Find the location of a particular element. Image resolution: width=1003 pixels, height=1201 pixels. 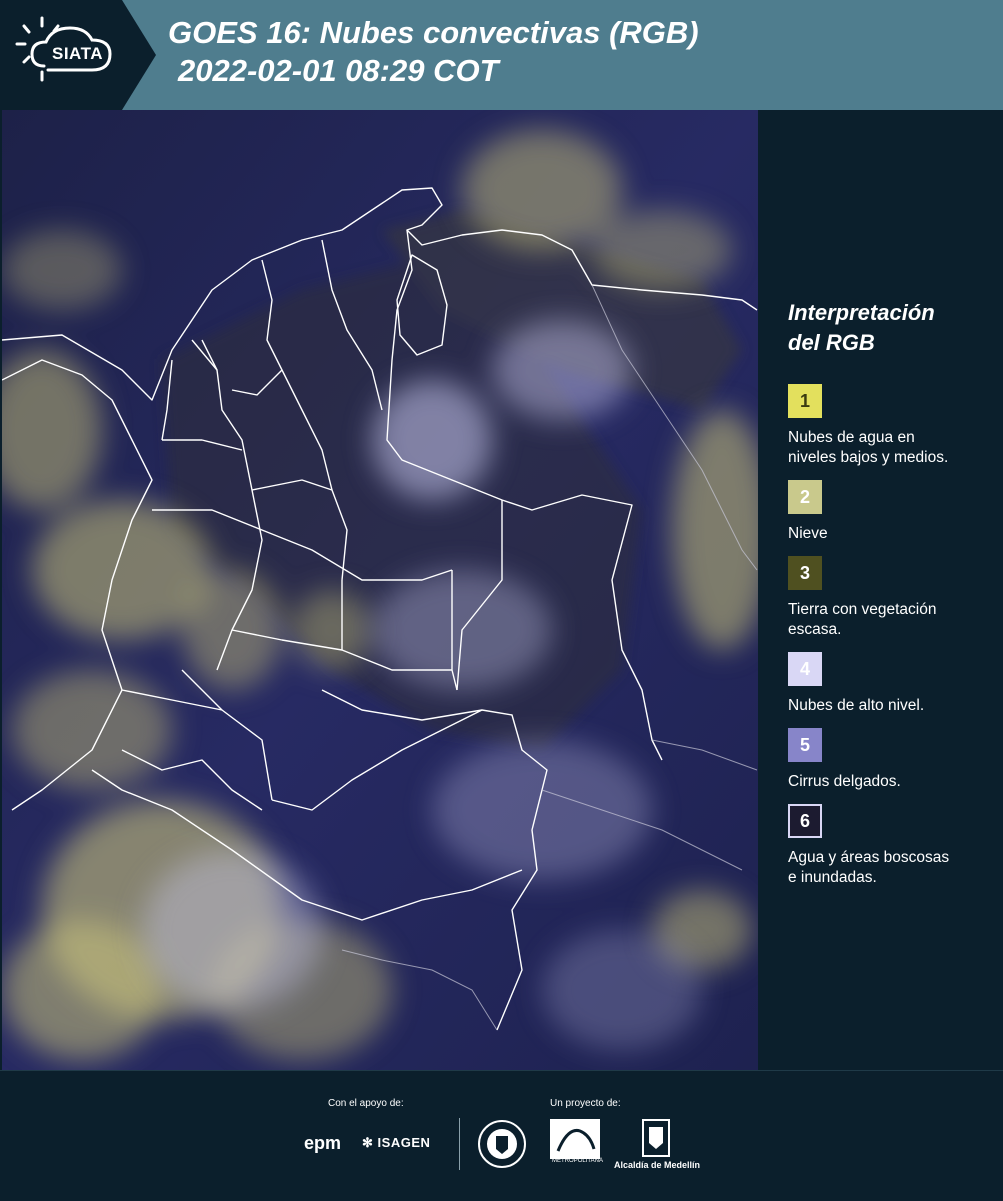

legend-title-line-1: Interpretación is located at coordinates (861, 312).